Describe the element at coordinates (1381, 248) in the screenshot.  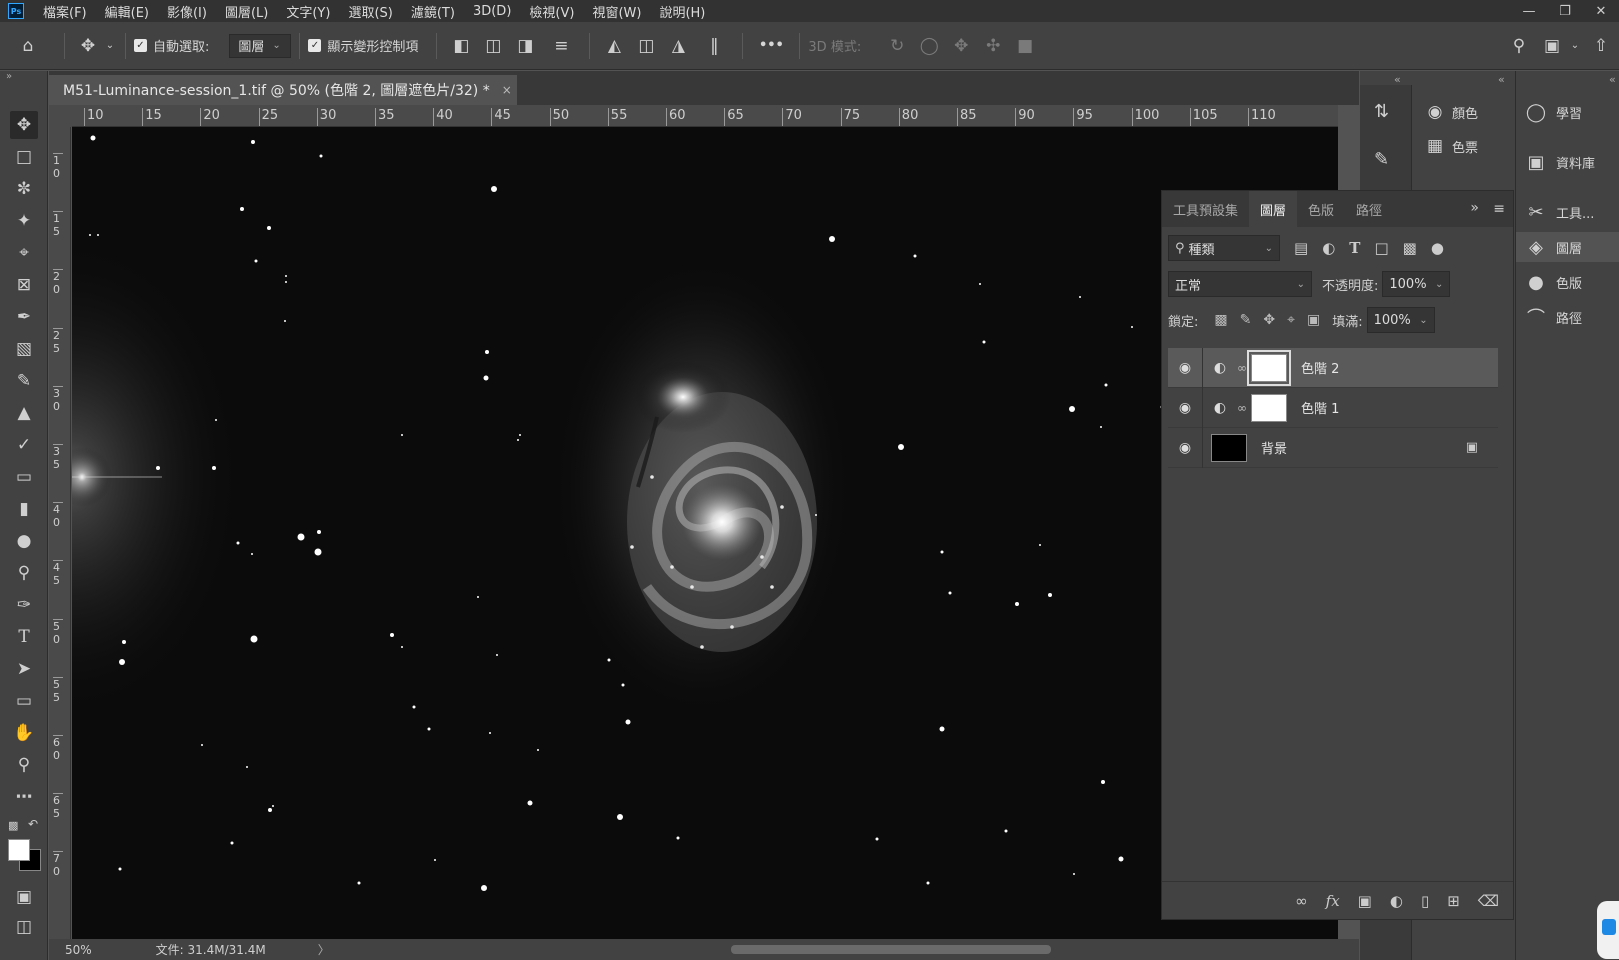
I see `shape-filter-icon: □` at that location.